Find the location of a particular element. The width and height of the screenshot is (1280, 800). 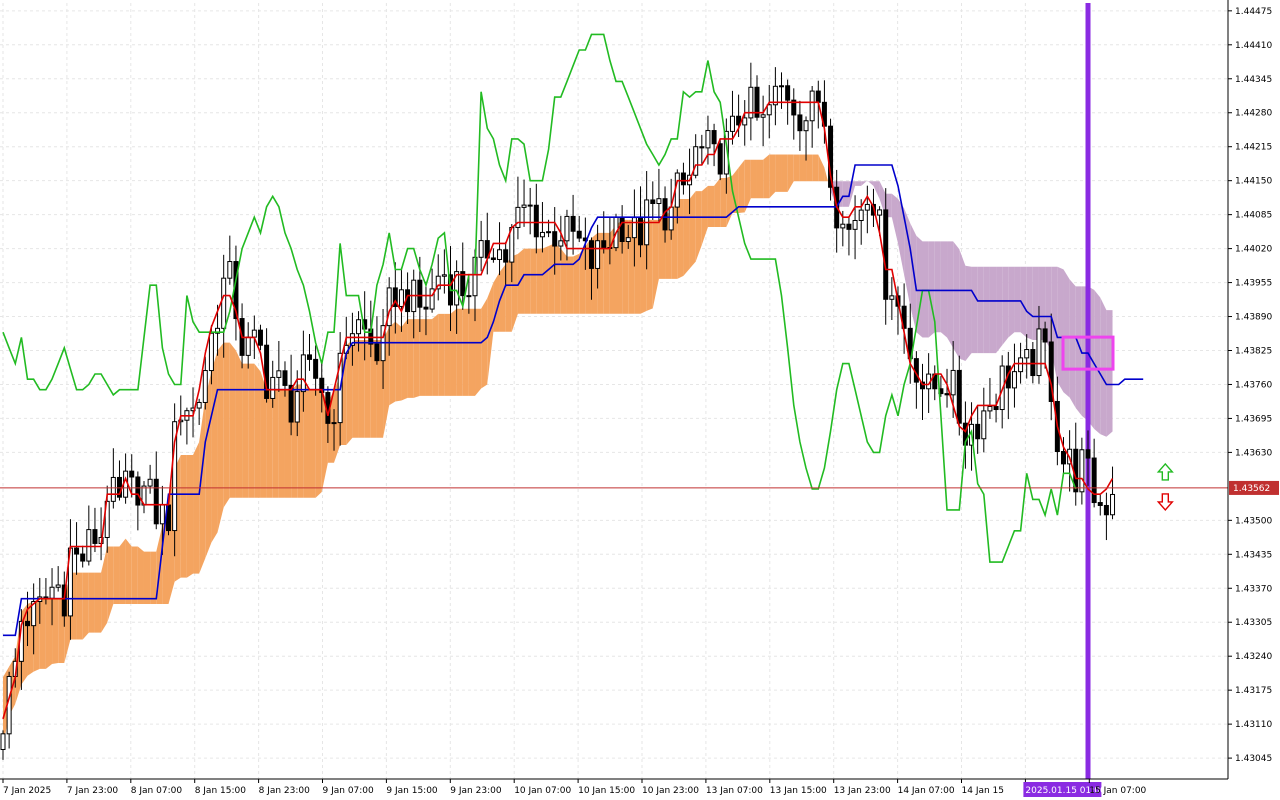

y-tick-label: 1.43955 is located at coordinates (1253, 284).